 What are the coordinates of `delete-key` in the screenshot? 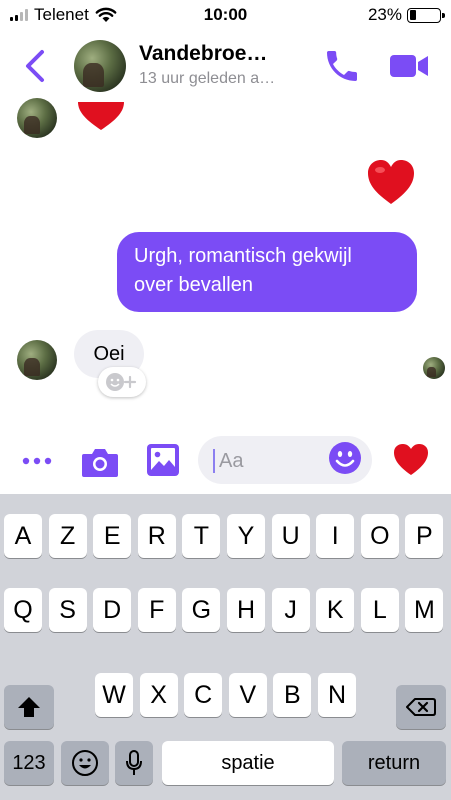 It's located at (421, 707).